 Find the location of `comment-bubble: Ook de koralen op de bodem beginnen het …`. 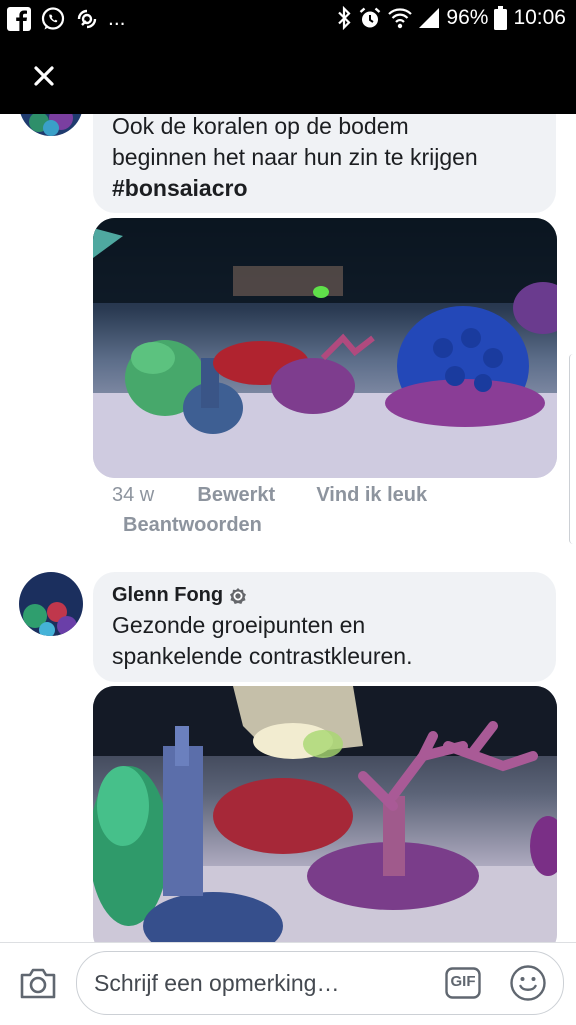

comment-bubble: Ook de koralen op de bodem beginnen het … is located at coordinates (324, 163).